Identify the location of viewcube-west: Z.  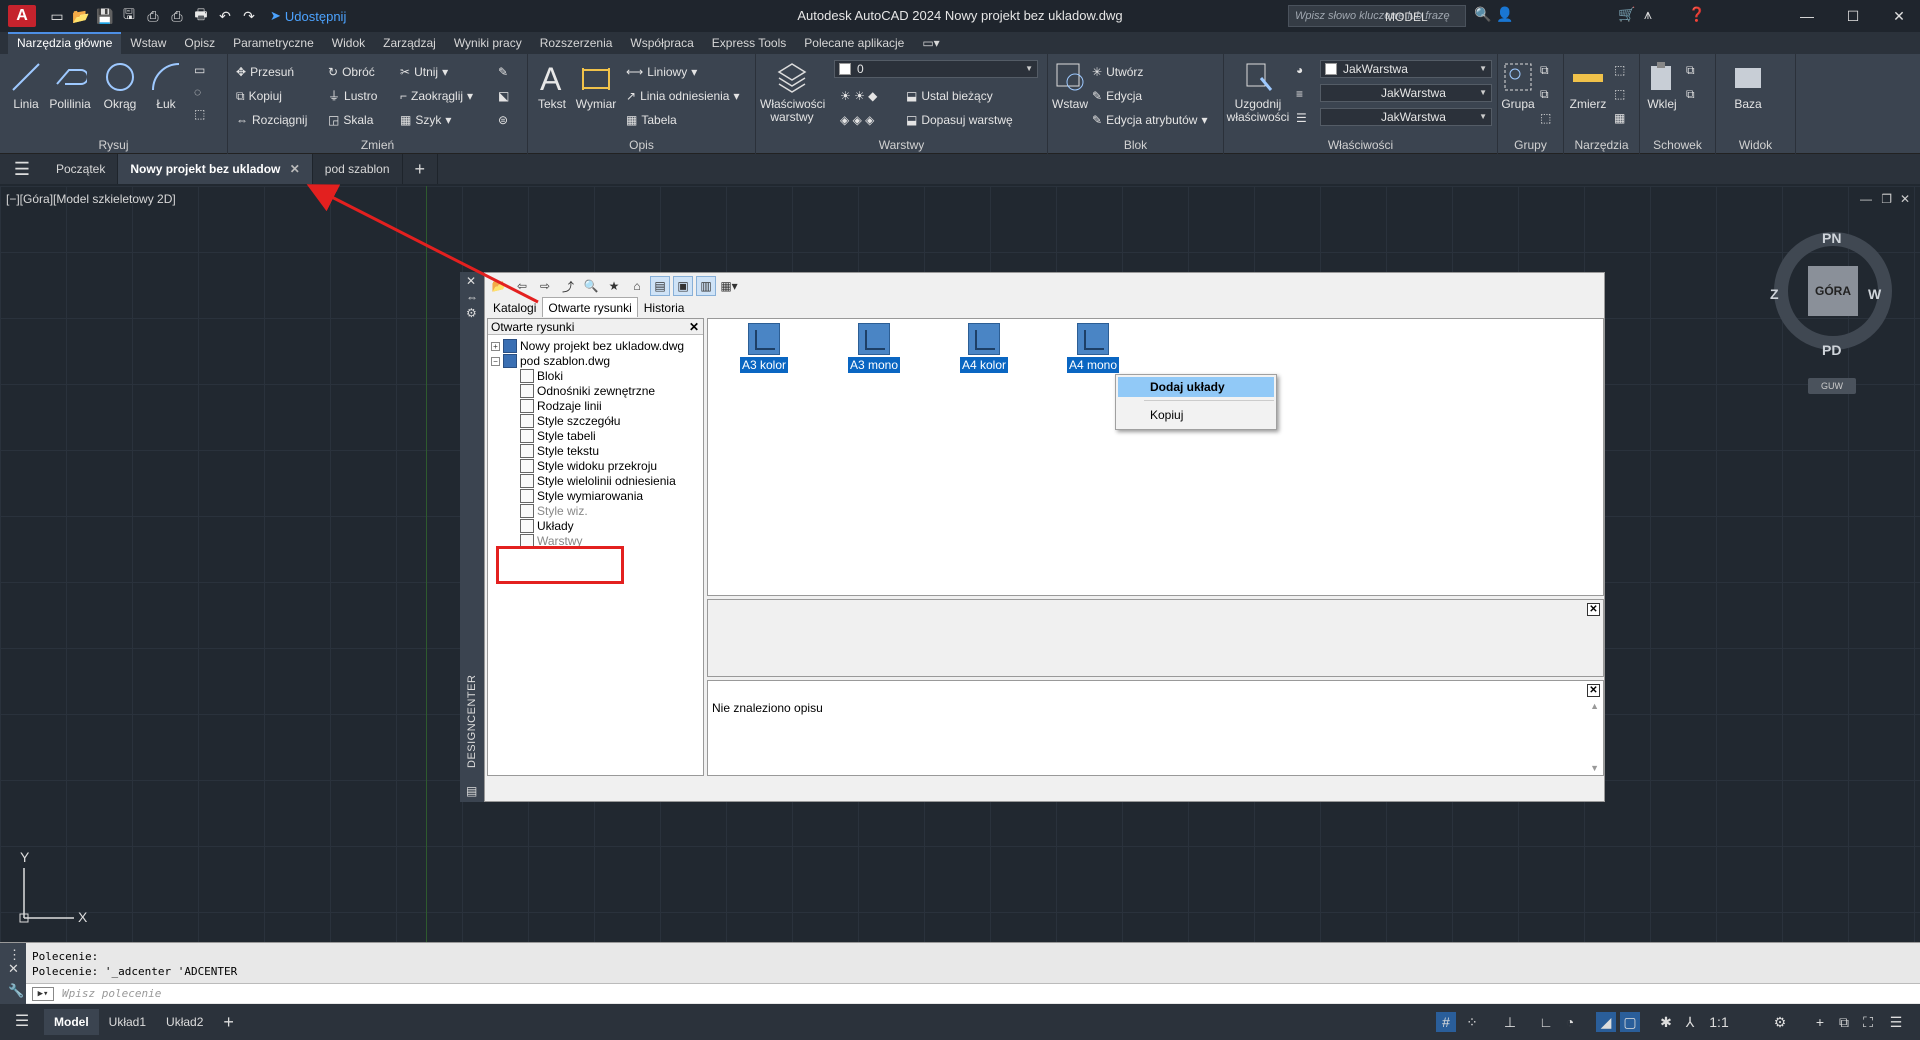
(1774, 294).